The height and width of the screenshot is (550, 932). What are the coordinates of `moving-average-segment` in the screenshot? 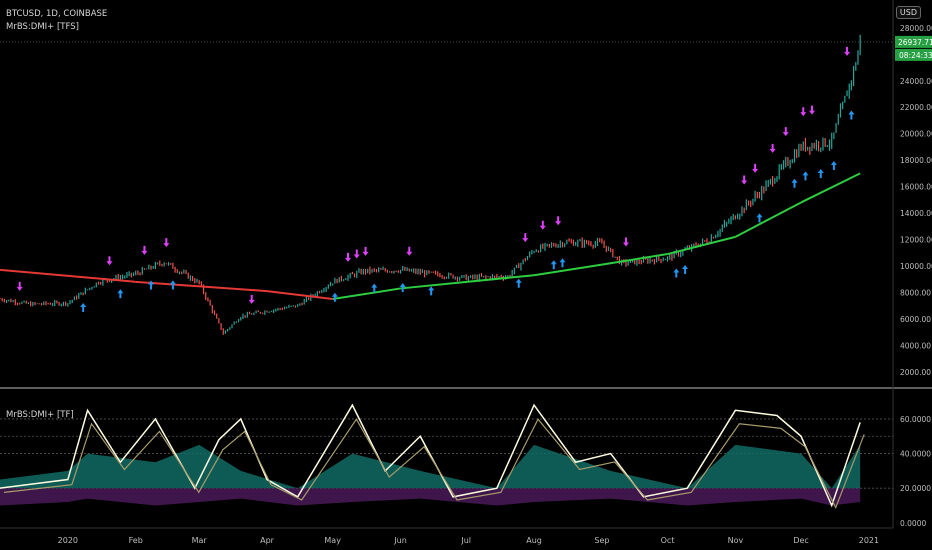 It's located at (768, 219).